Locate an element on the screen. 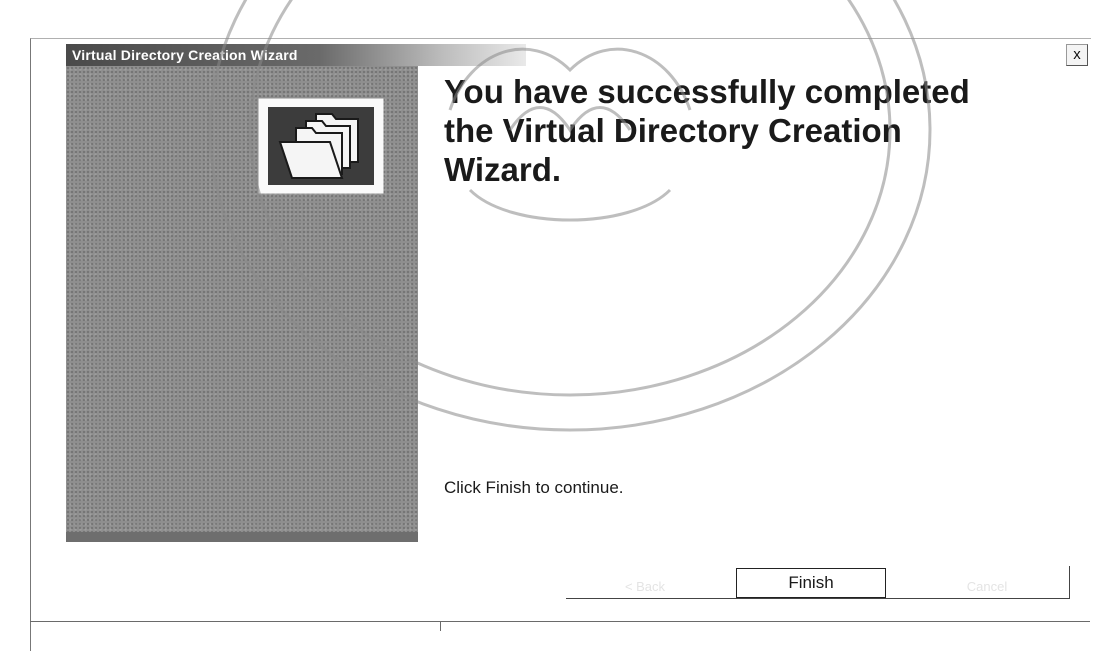 The height and width of the screenshot is (651, 1120). title-strip: Virtual Directory Creation Wizard is located at coordinates (296, 55).